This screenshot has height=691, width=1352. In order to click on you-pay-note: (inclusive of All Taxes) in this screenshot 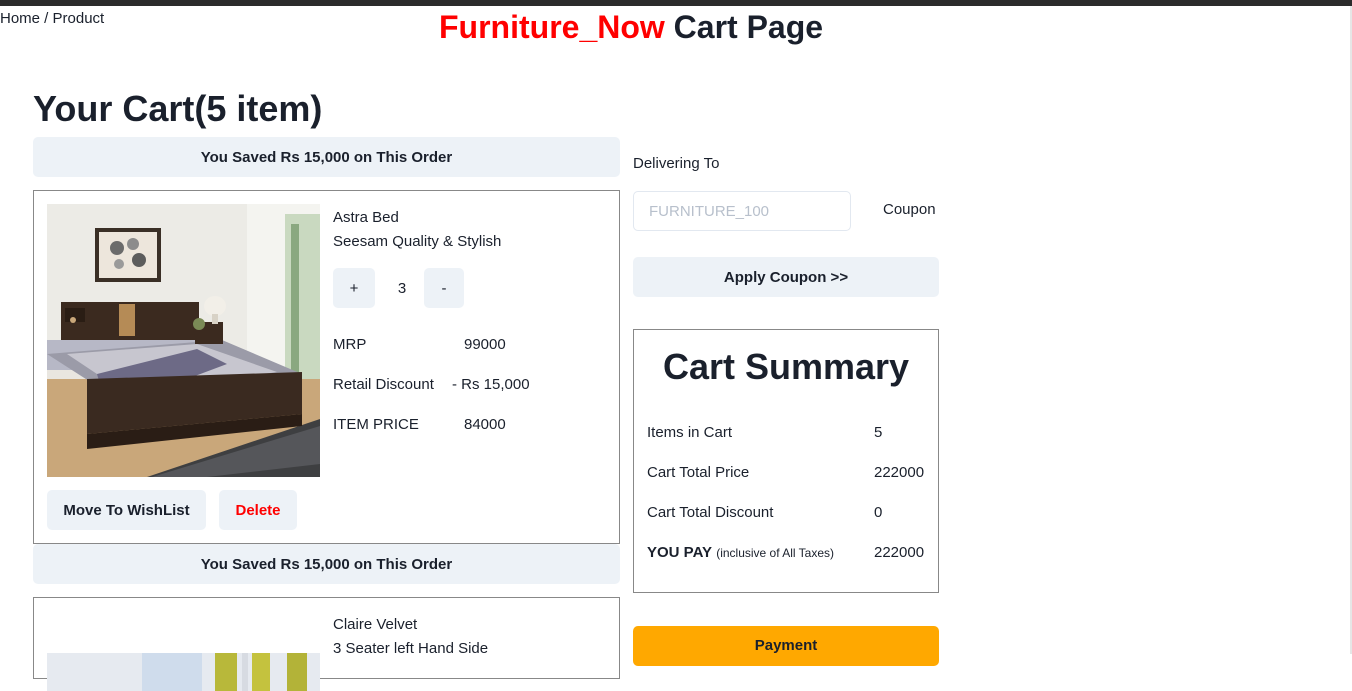, I will do `click(775, 553)`.